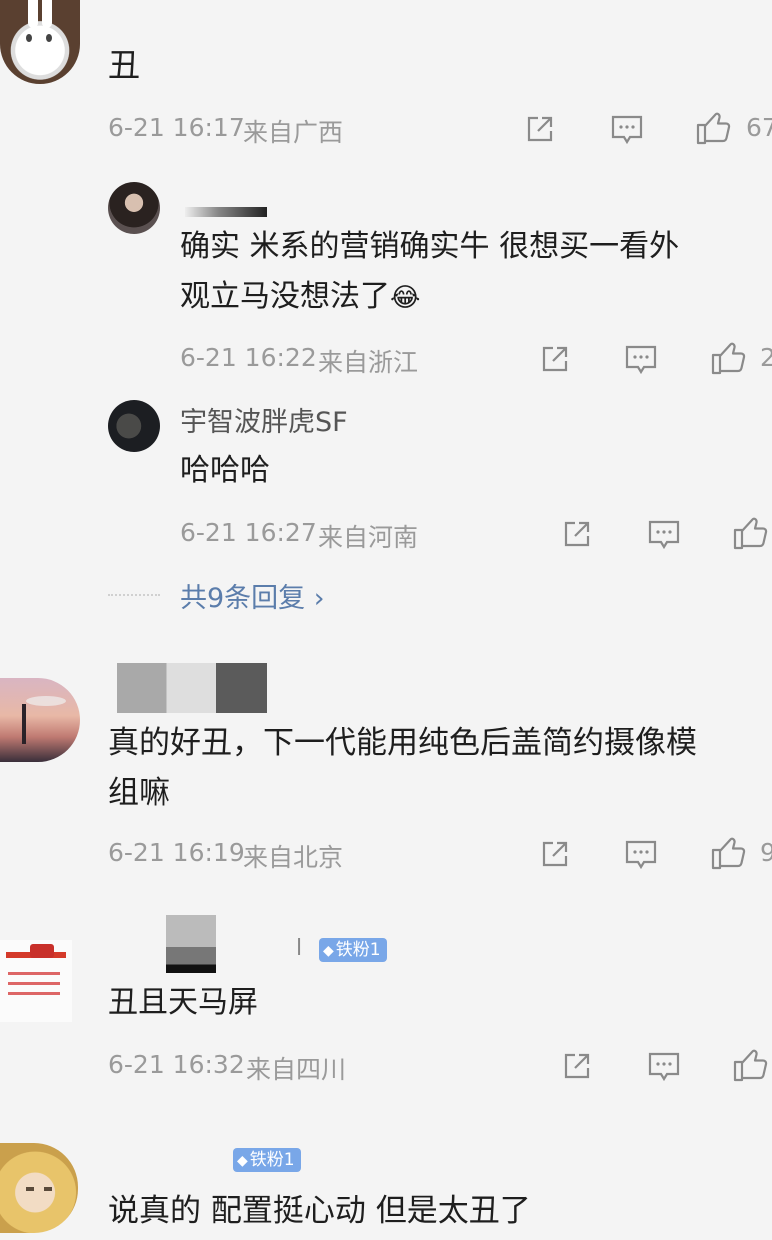 Image resolution: width=772 pixels, height=1240 pixels. I want to click on reply-timestamp: 6-21 16:27, so click(248, 532).